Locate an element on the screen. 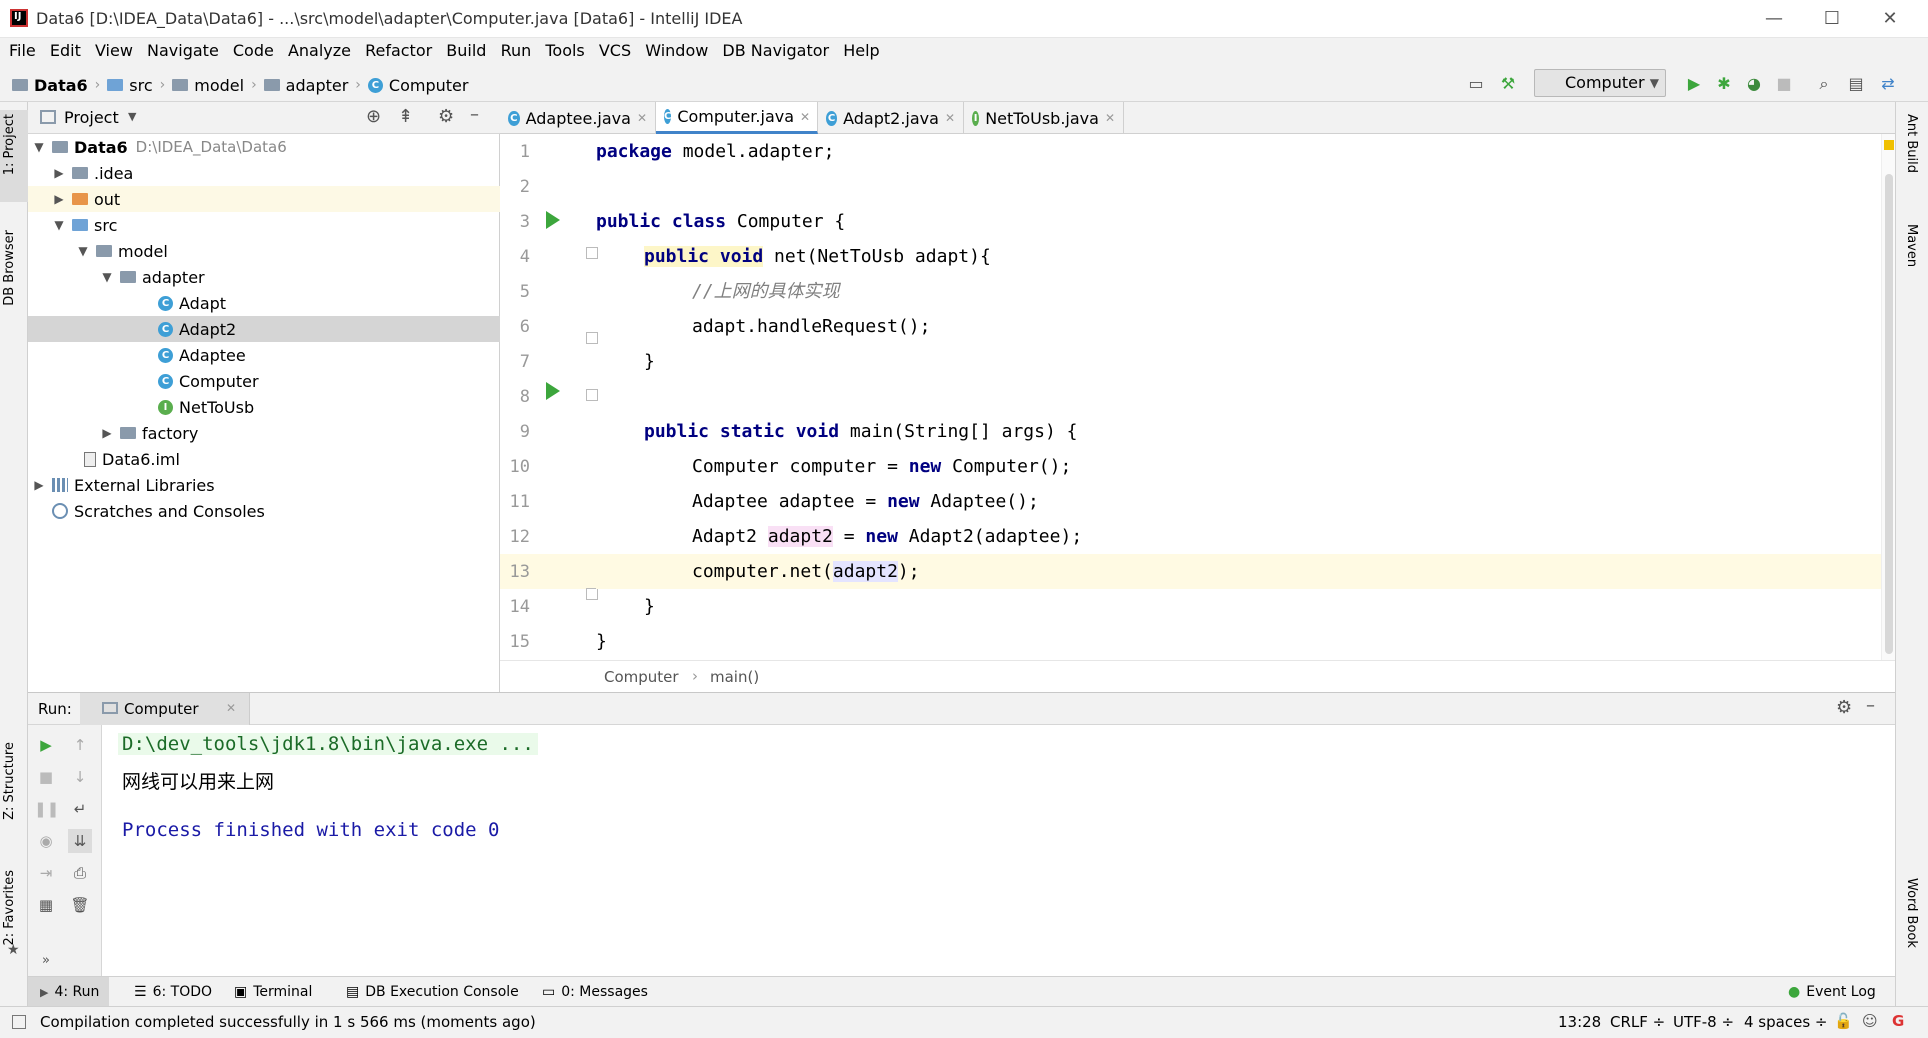 The image size is (1928, 1038). project-view-label: Project is located at coordinates (91, 117).